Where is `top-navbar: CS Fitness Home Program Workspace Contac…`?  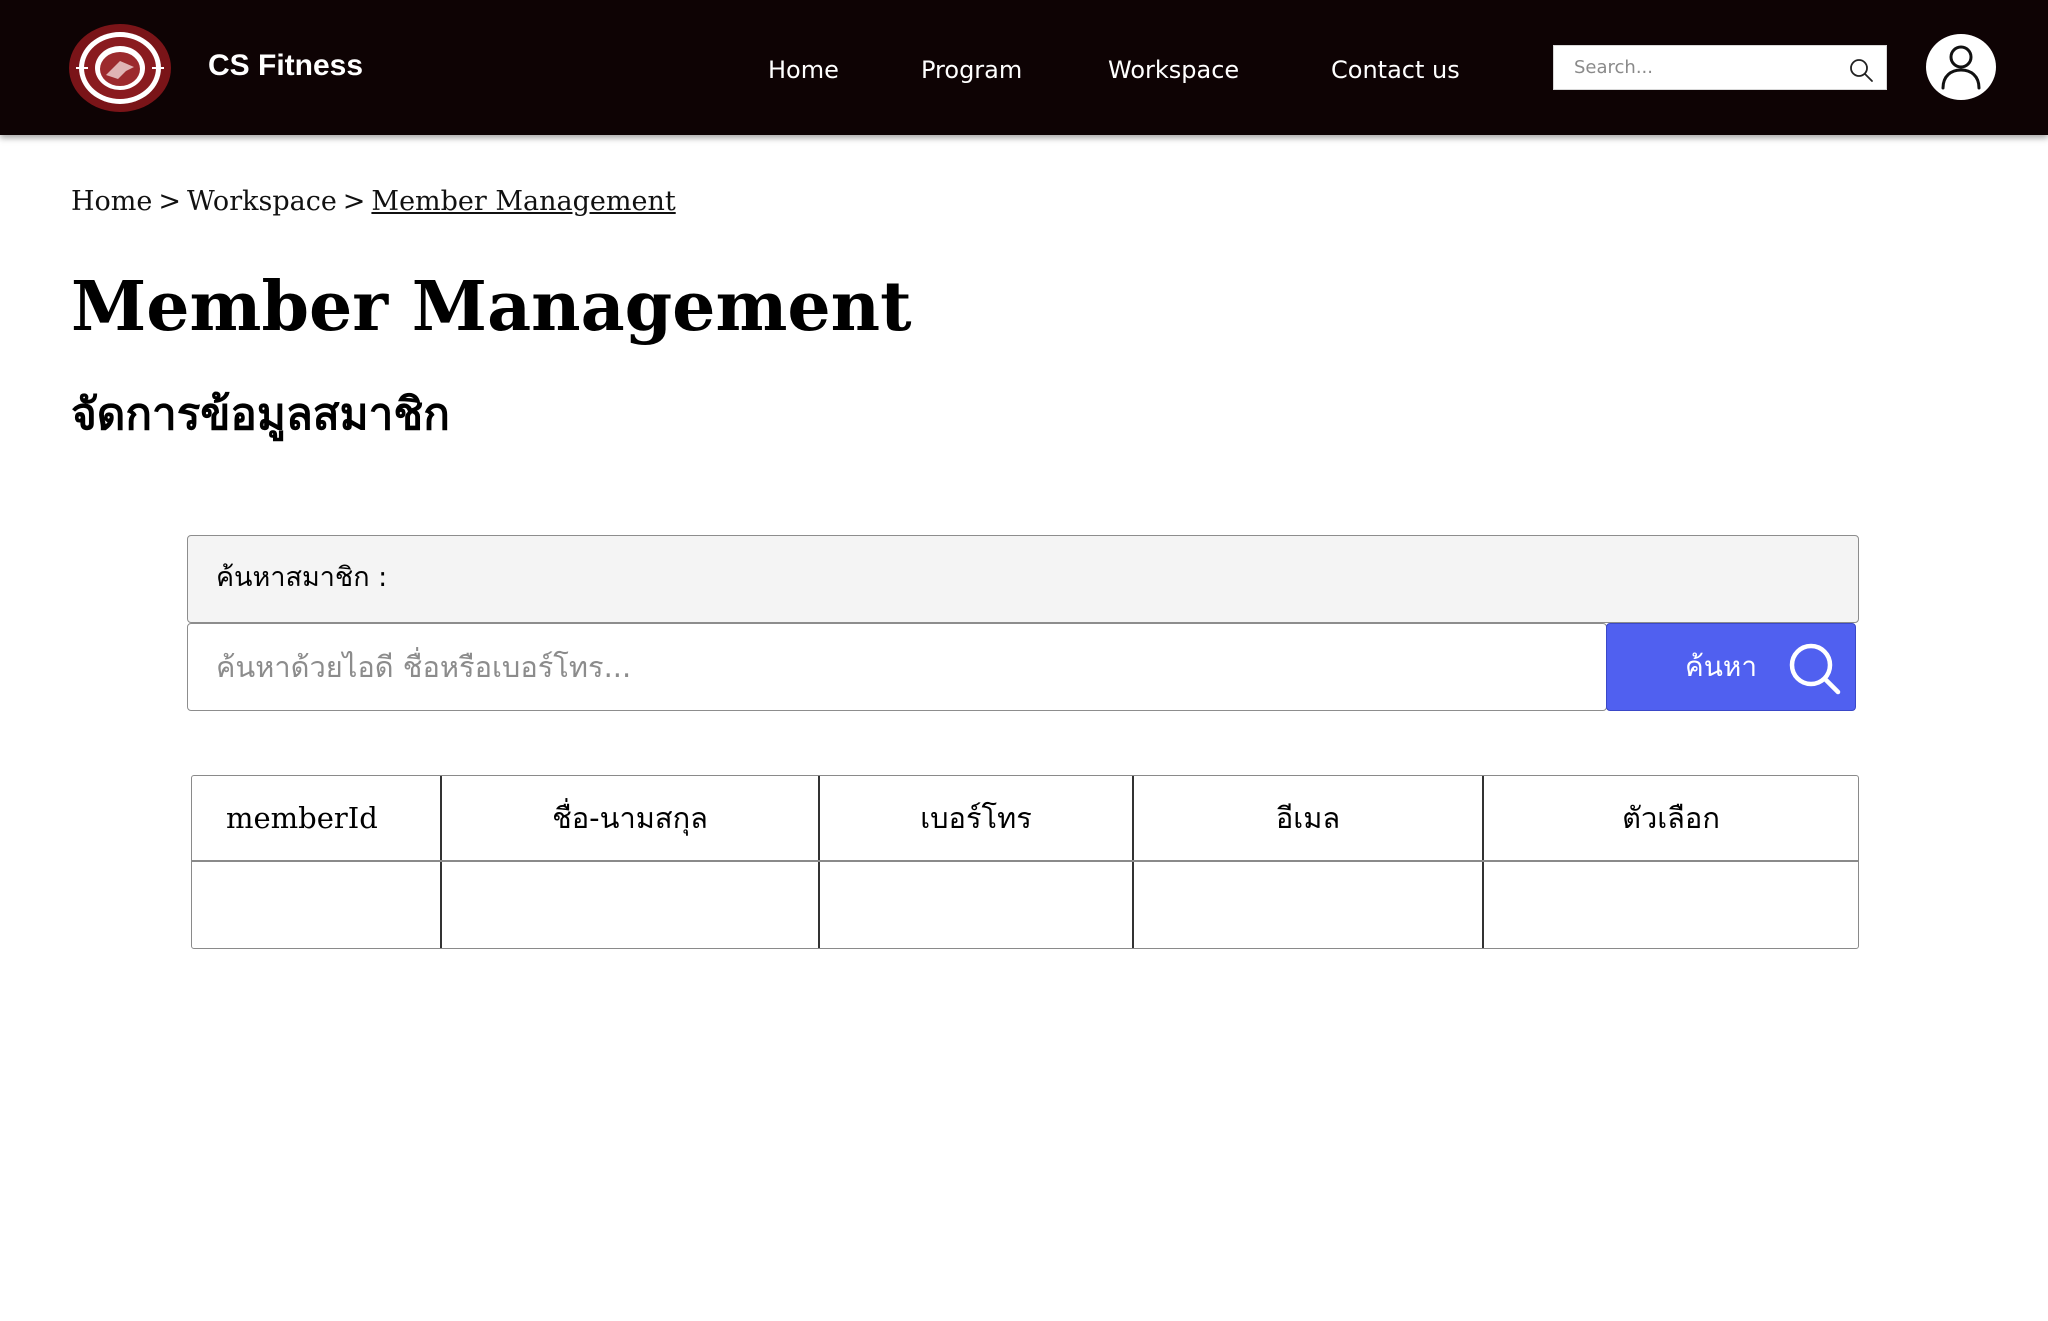
top-navbar: CS Fitness Home Program Workspace Contac… is located at coordinates (1024, 67).